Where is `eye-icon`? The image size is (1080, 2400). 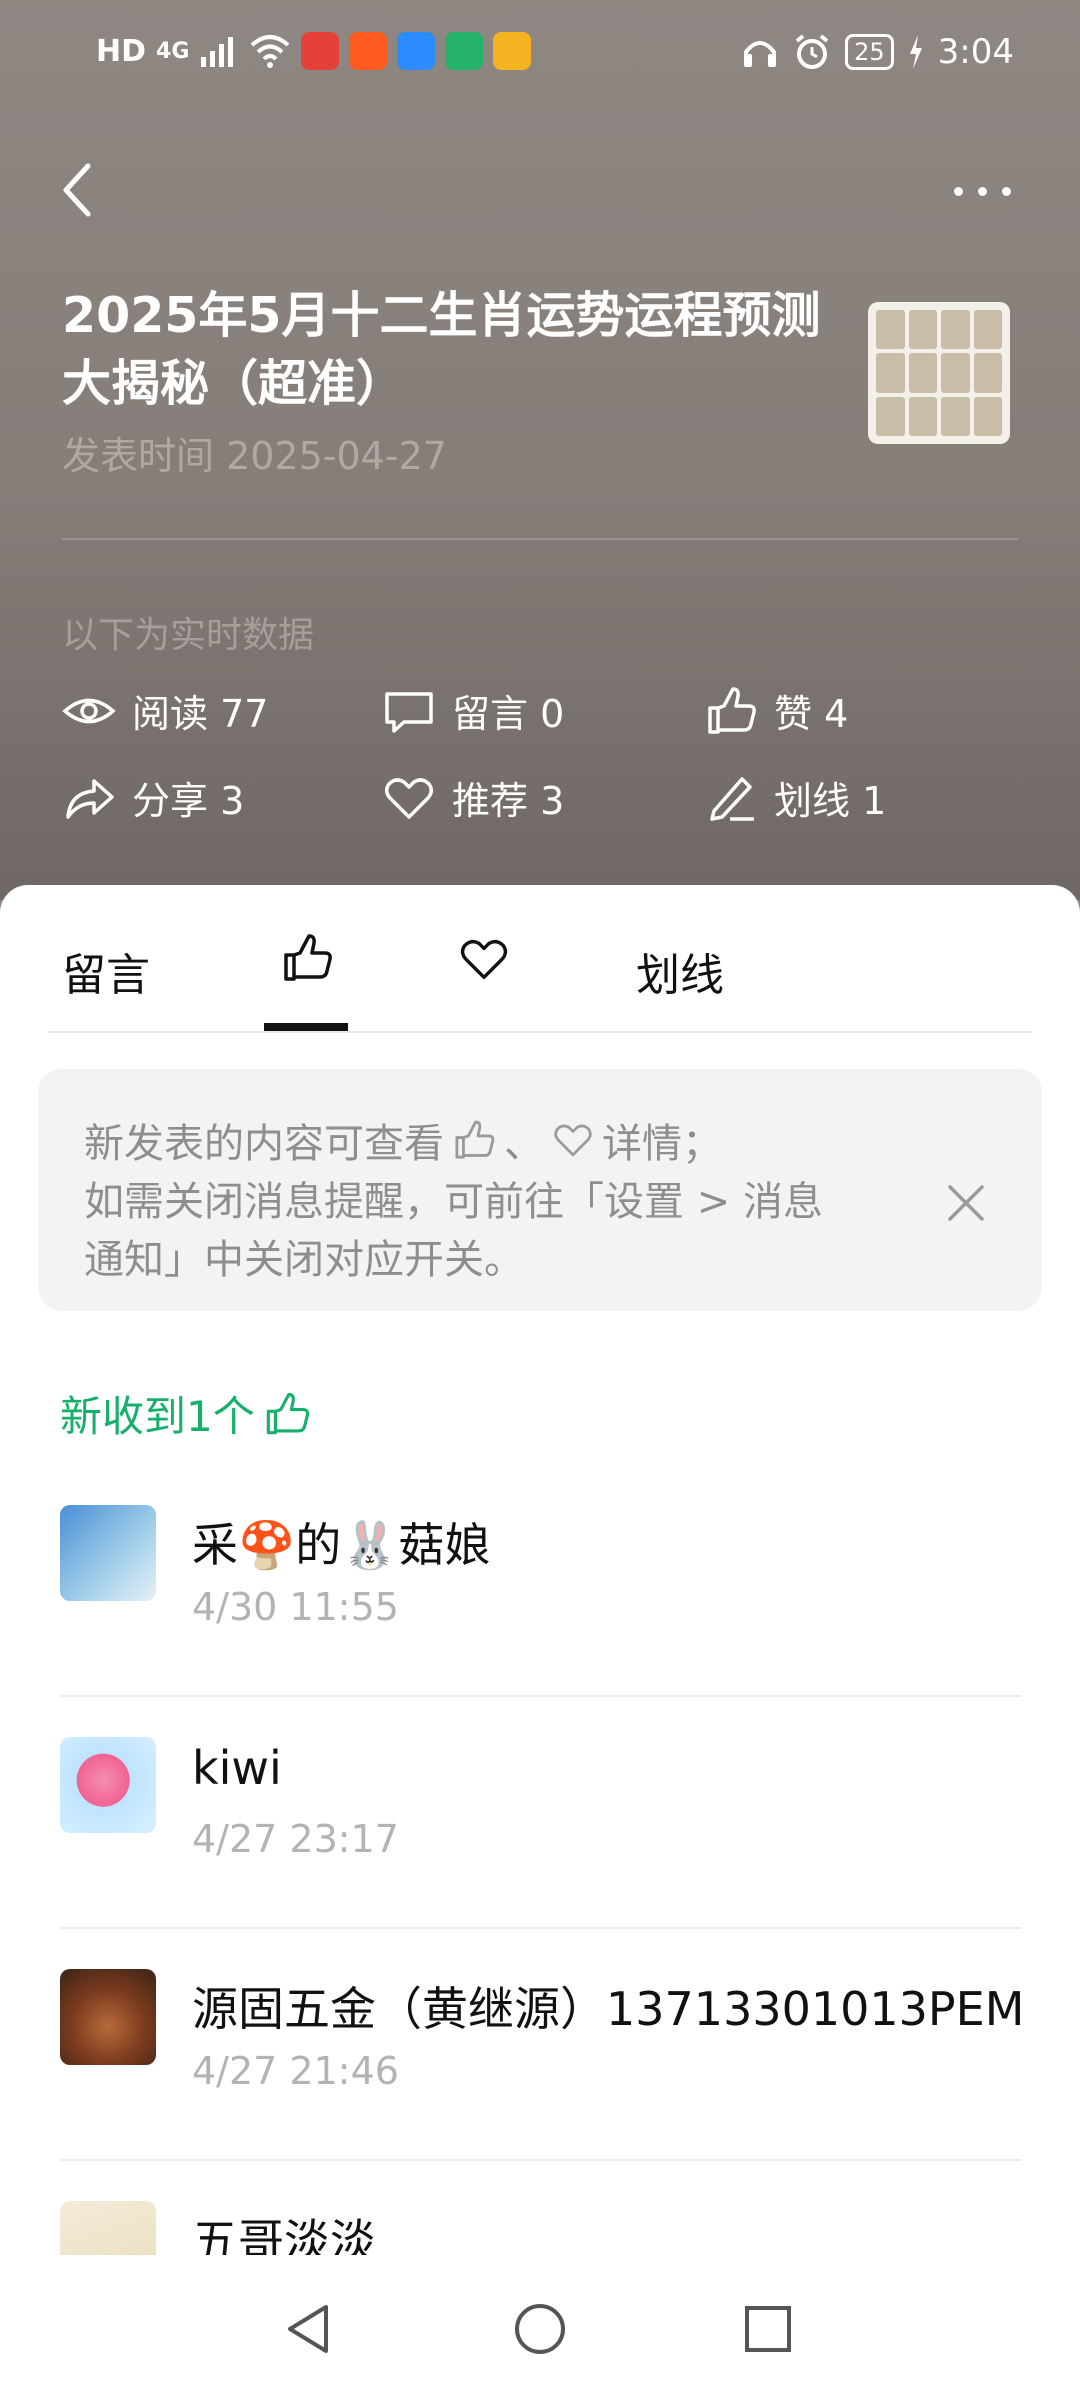
eye-icon is located at coordinates (89, 710).